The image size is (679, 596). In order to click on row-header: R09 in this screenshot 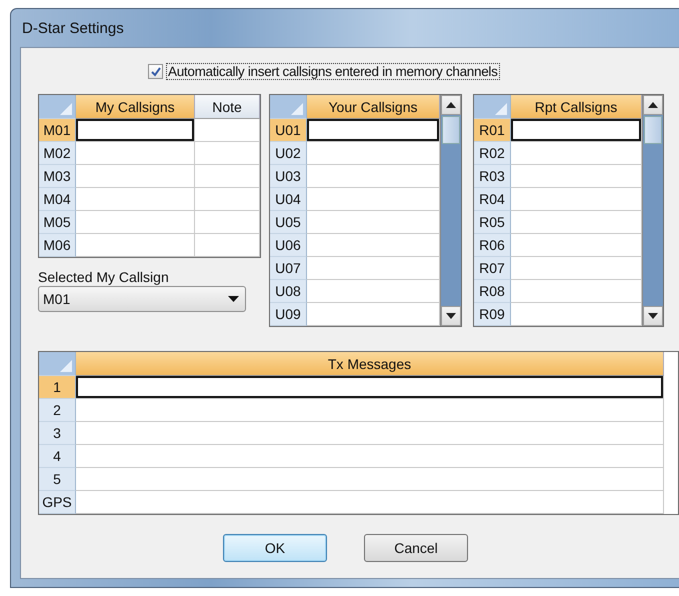, I will do `click(492, 314)`.